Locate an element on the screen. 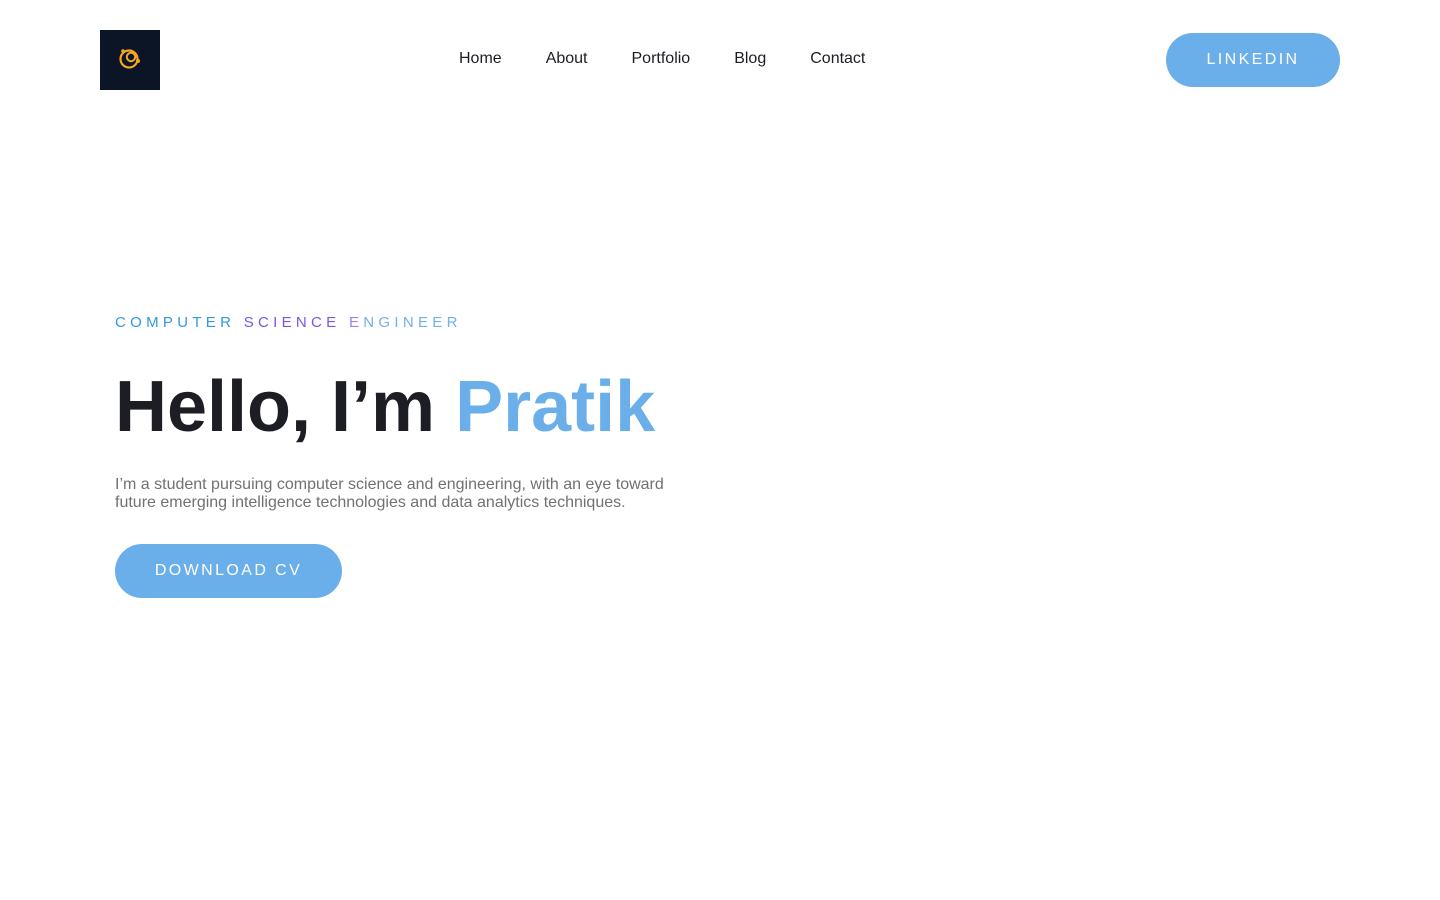 The width and height of the screenshot is (1440, 900). headline-name: Pratik is located at coordinates (555, 407).